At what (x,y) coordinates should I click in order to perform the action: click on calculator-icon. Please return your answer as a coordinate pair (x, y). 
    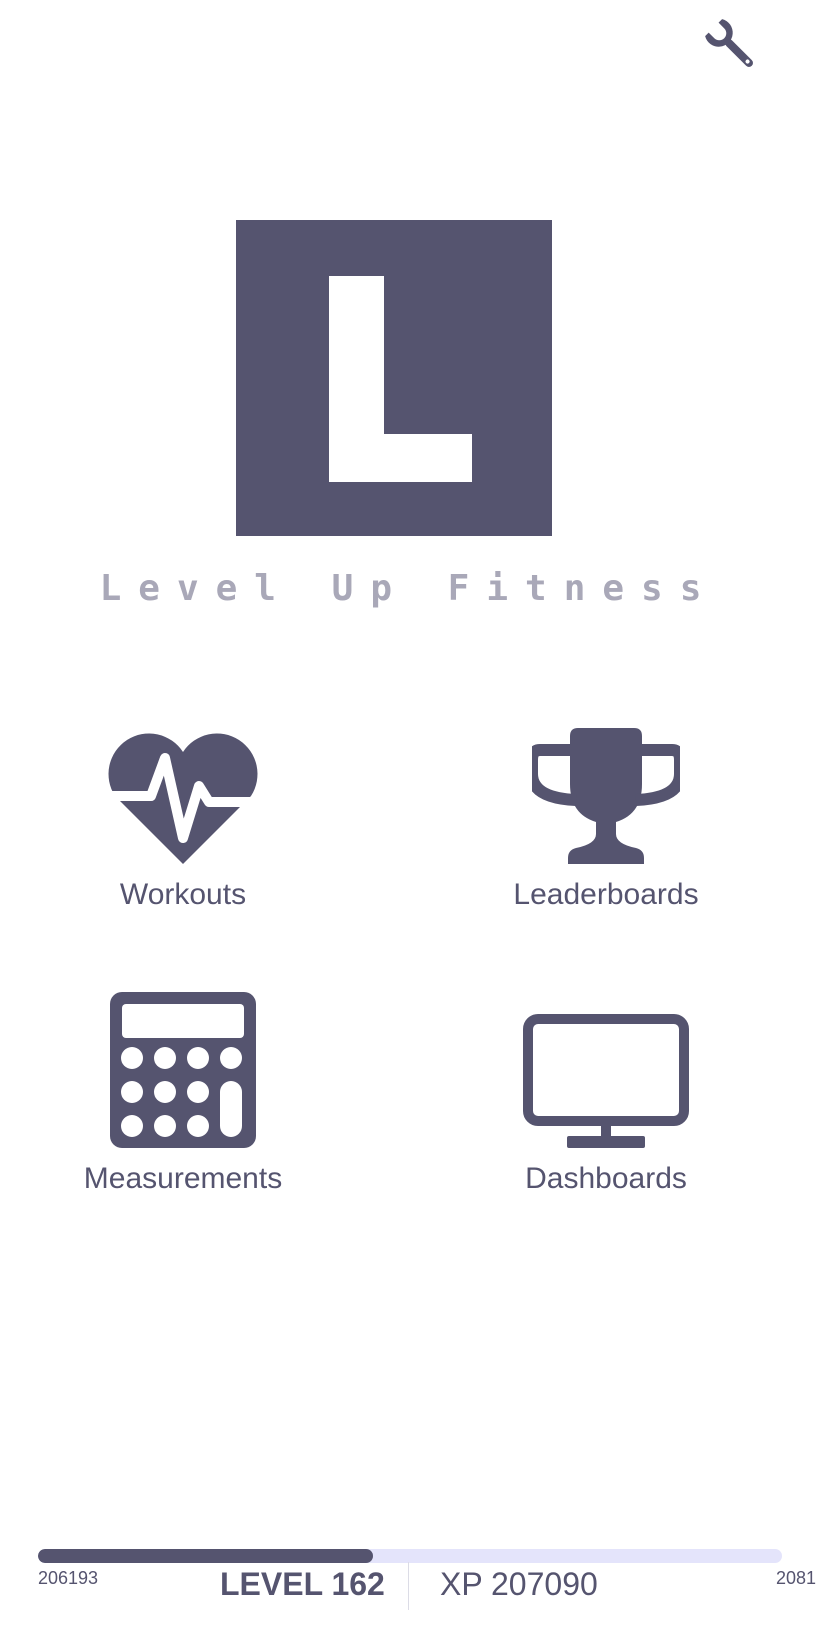
    Looking at the image, I should click on (183, 1070).